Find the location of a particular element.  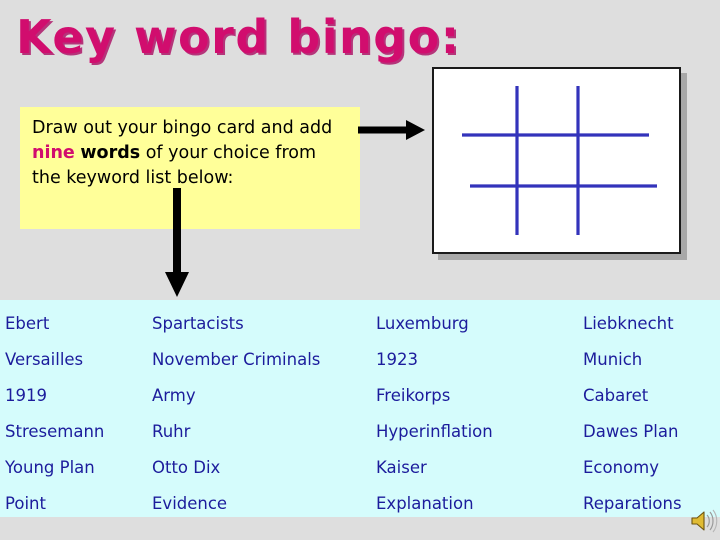

keyword-item: Munich is located at coordinates (613, 359).